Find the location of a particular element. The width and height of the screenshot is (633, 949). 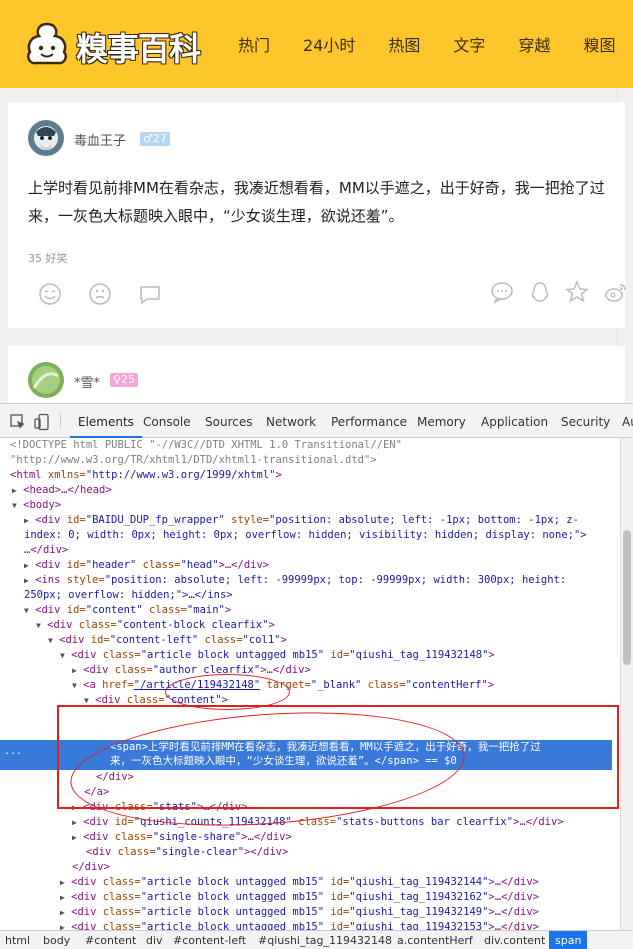

scrollbar-thumb is located at coordinates (627, 597).